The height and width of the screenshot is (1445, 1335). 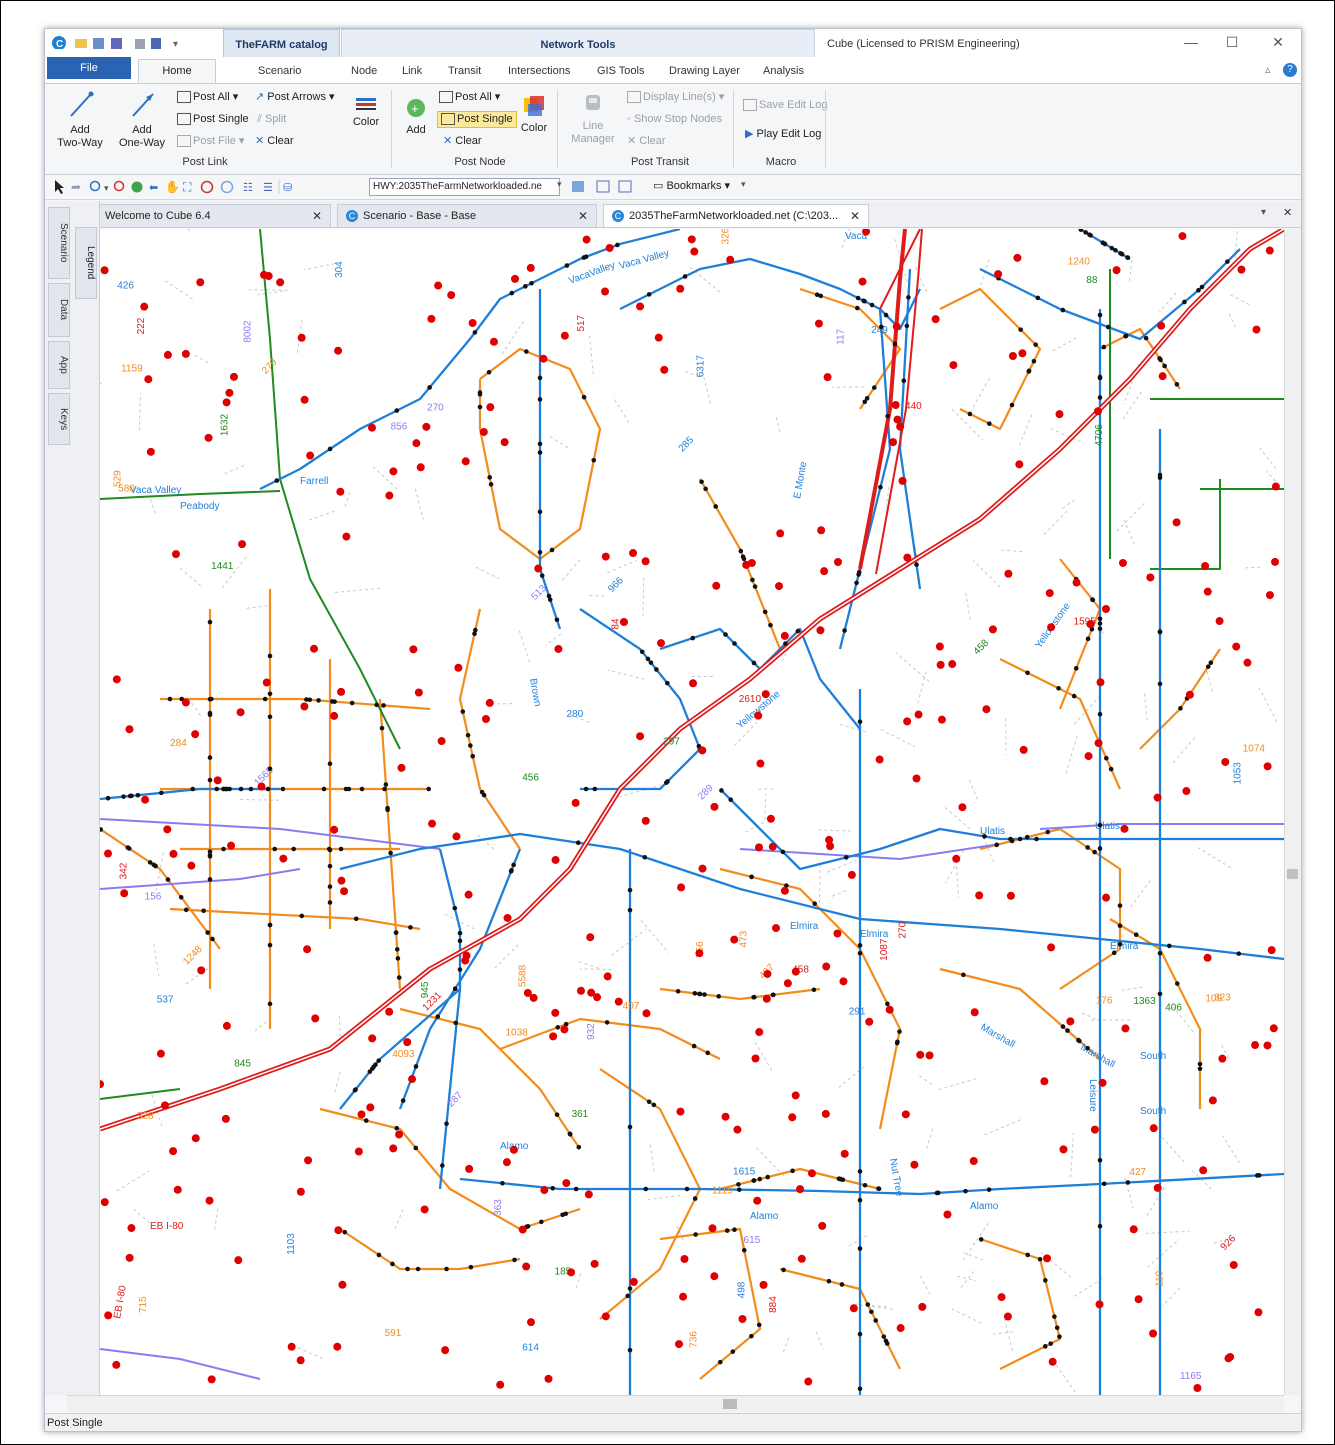 What do you see at coordinates (274, 141) in the screenshot?
I see `clear-link-button: ✕ Clear` at bounding box center [274, 141].